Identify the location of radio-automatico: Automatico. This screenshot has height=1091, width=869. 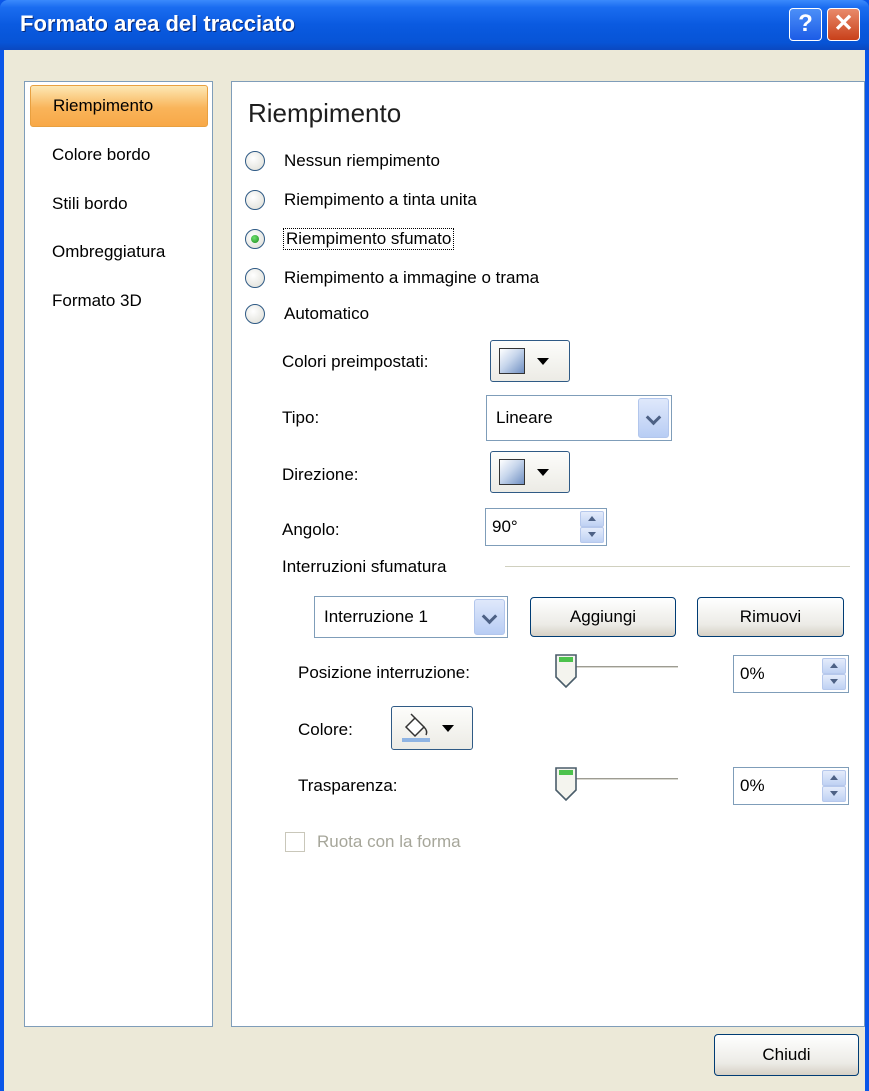
(307, 314).